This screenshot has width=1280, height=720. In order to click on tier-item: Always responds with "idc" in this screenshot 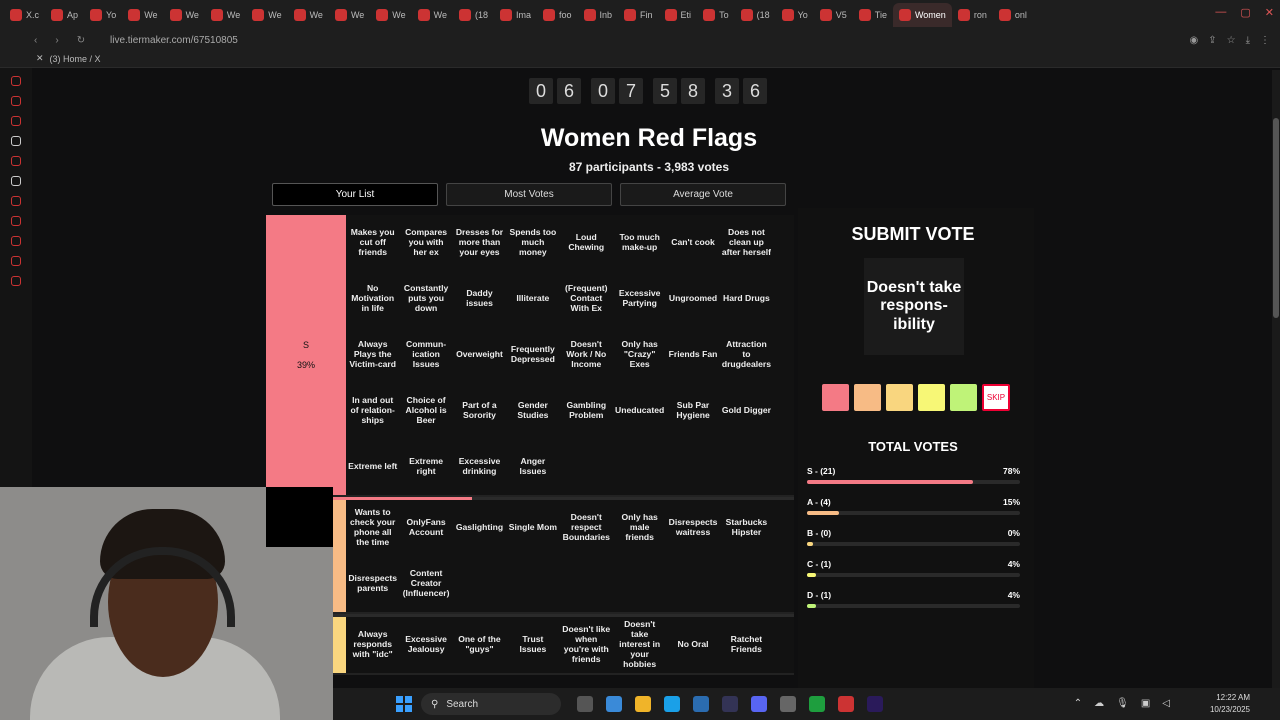, I will do `click(372, 645)`.